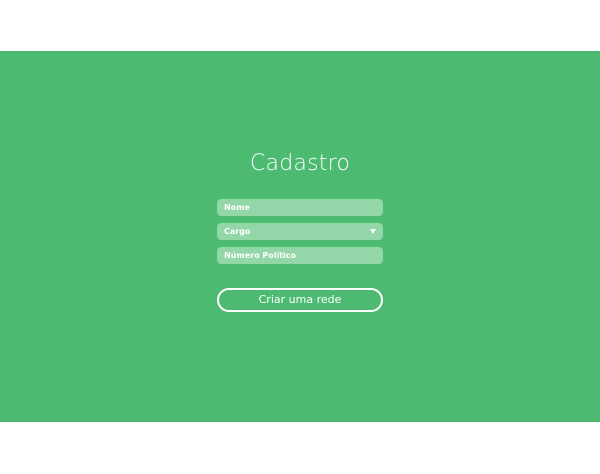 The image size is (600, 474). Describe the element at coordinates (373, 231) in the screenshot. I see `chevron-down-icon` at that location.